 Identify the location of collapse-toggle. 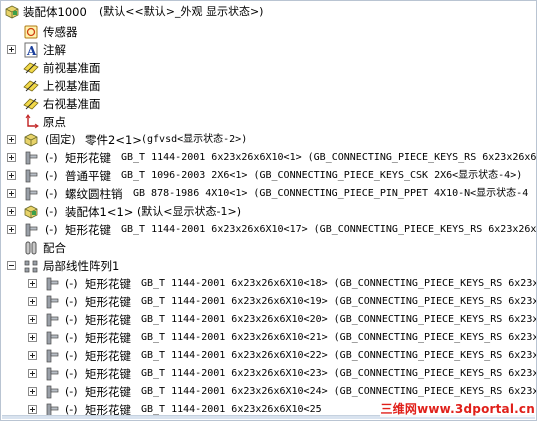
(11, 265).